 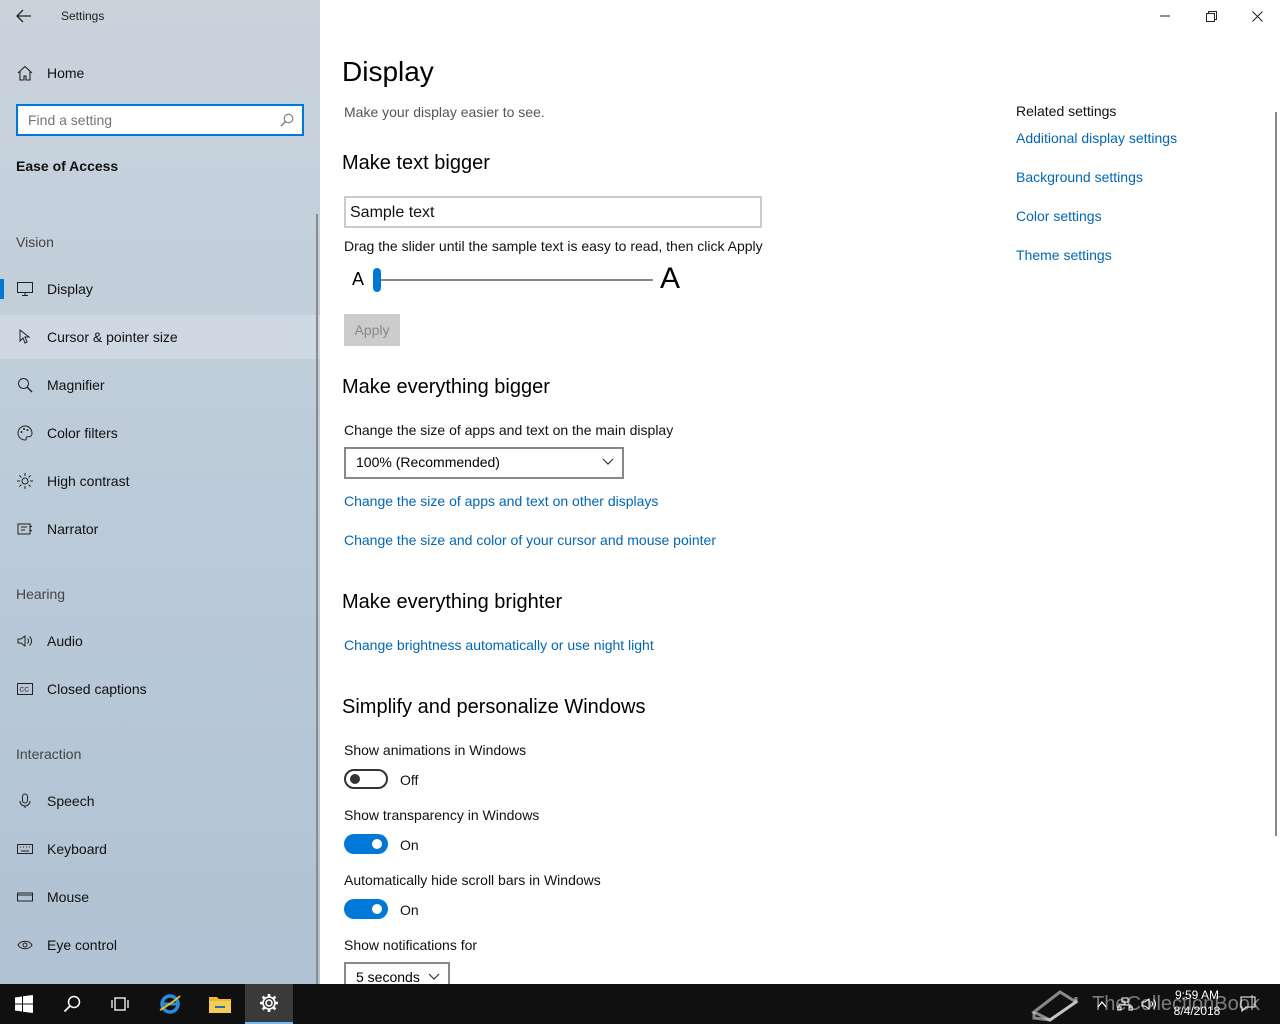 What do you see at coordinates (160, 849) in the screenshot?
I see `sidebar-item-keyboard: Keyboard` at bounding box center [160, 849].